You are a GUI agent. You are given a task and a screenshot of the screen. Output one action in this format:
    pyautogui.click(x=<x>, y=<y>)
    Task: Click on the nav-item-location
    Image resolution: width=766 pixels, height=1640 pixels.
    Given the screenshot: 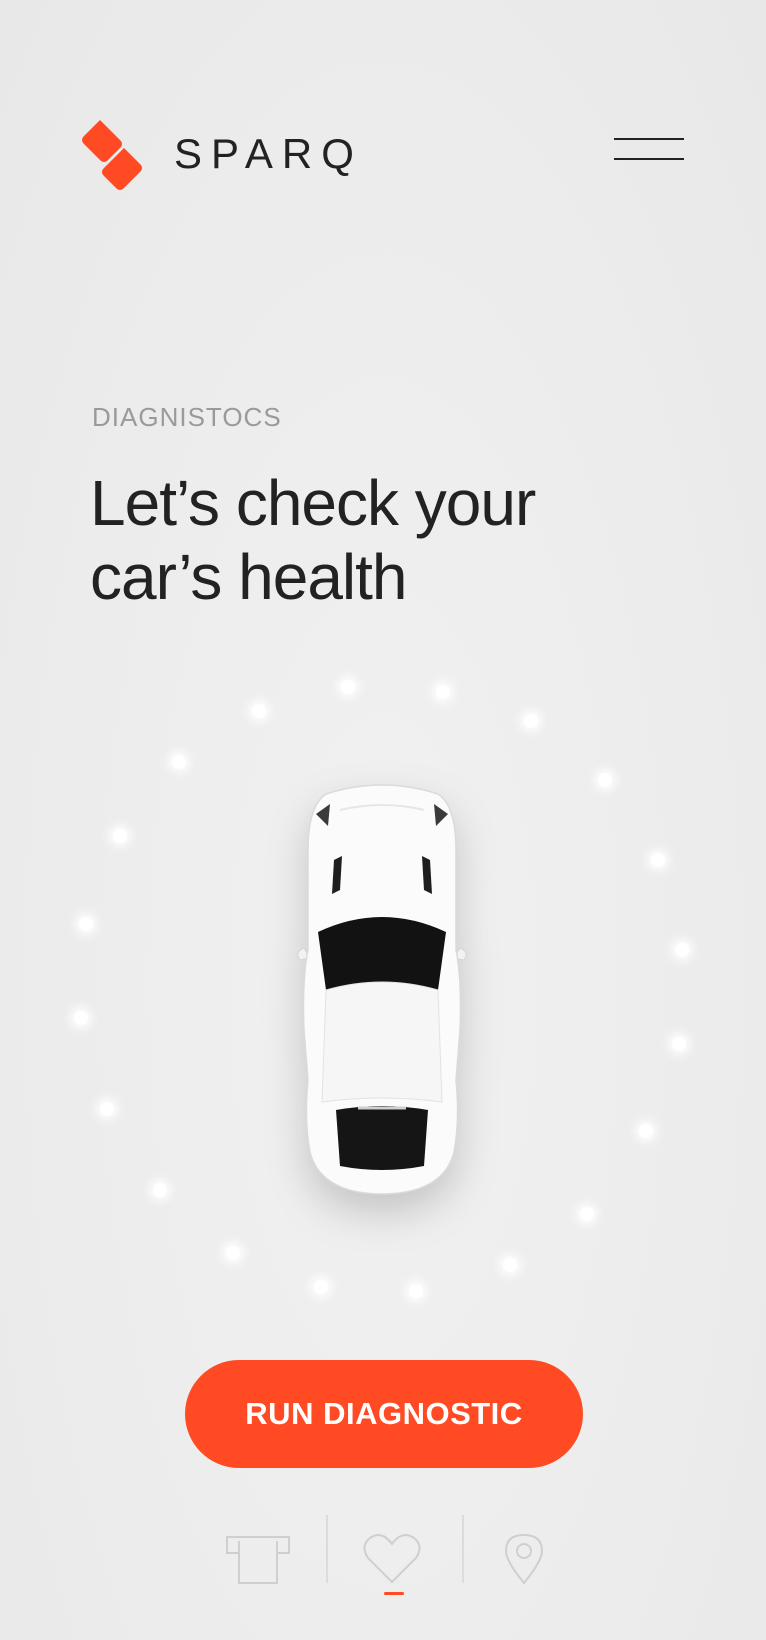 What is the action you would take?
    pyautogui.click(x=524, y=1559)
    